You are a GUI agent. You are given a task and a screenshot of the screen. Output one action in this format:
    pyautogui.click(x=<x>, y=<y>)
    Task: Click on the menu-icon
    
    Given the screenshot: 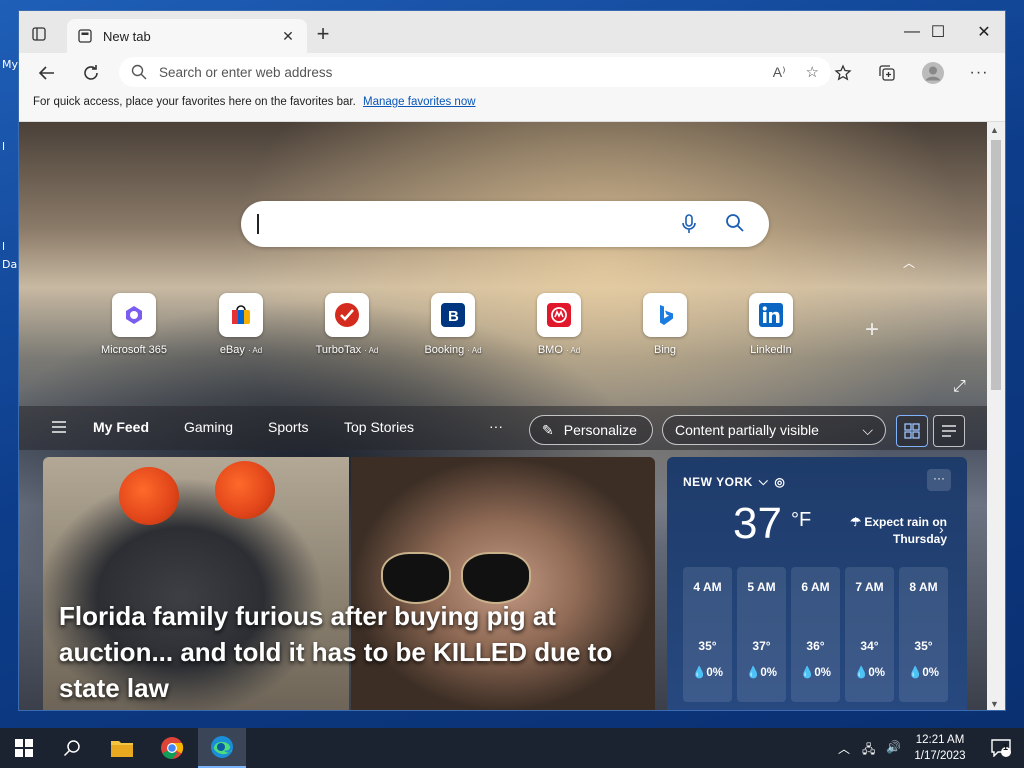 What is the action you would take?
    pyautogui.click(x=59, y=429)
    